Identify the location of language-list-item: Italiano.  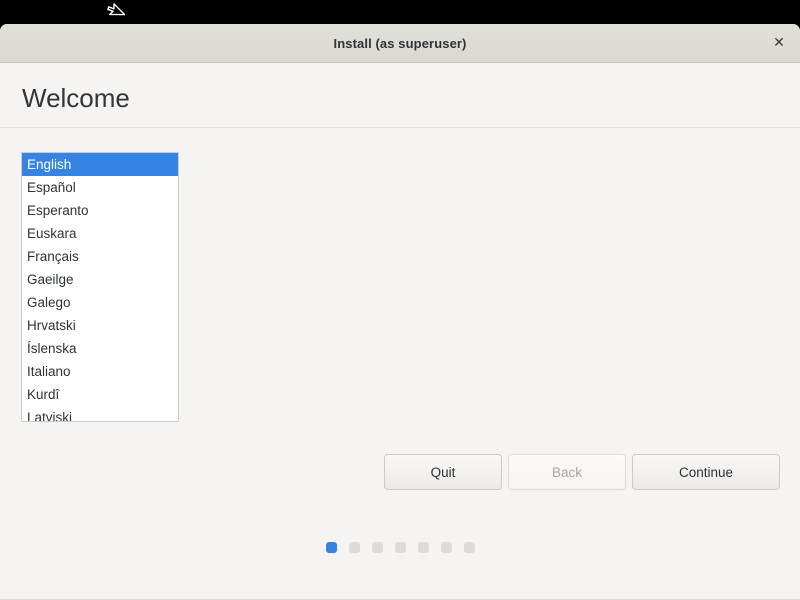
(100, 371).